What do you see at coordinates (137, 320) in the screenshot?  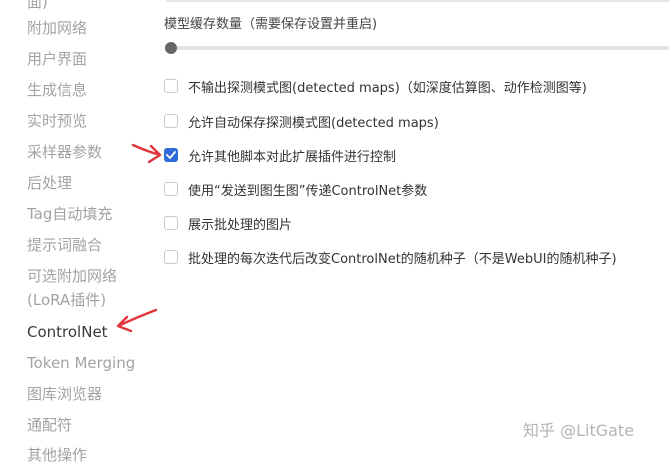 I see `annotation-arrow-controlnet` at bounding box center [137, 320].